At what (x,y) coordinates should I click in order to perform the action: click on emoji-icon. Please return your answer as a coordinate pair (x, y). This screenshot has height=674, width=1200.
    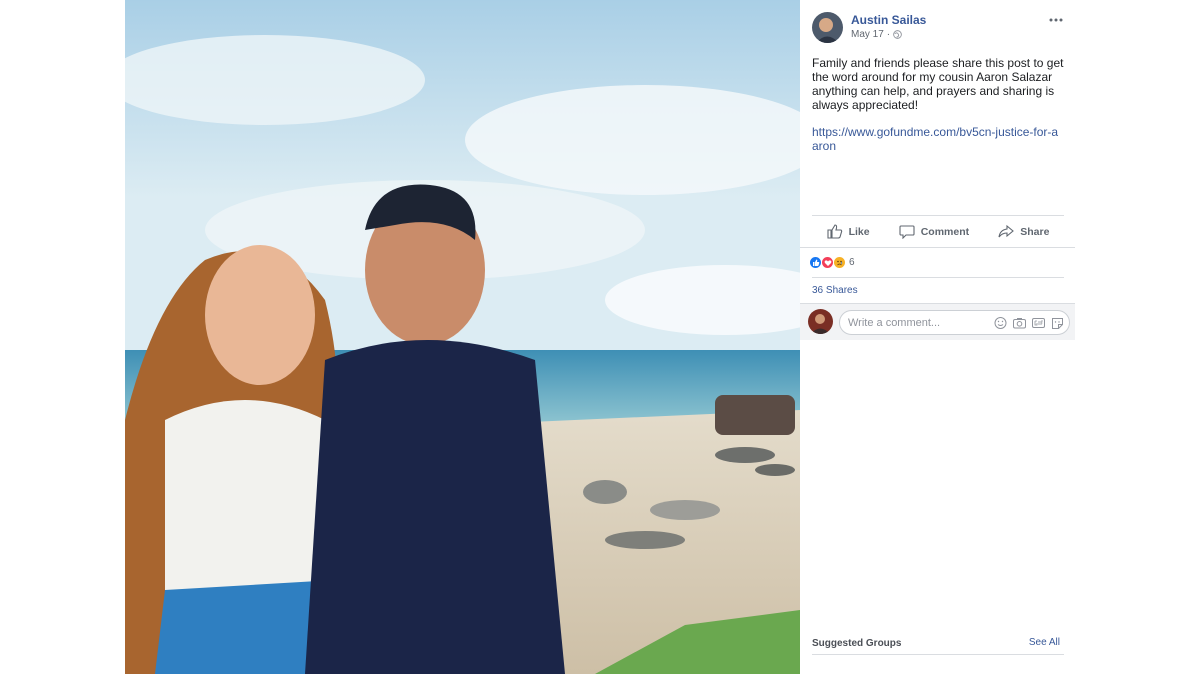
    Looking at the image, I should click on (1000, 323).